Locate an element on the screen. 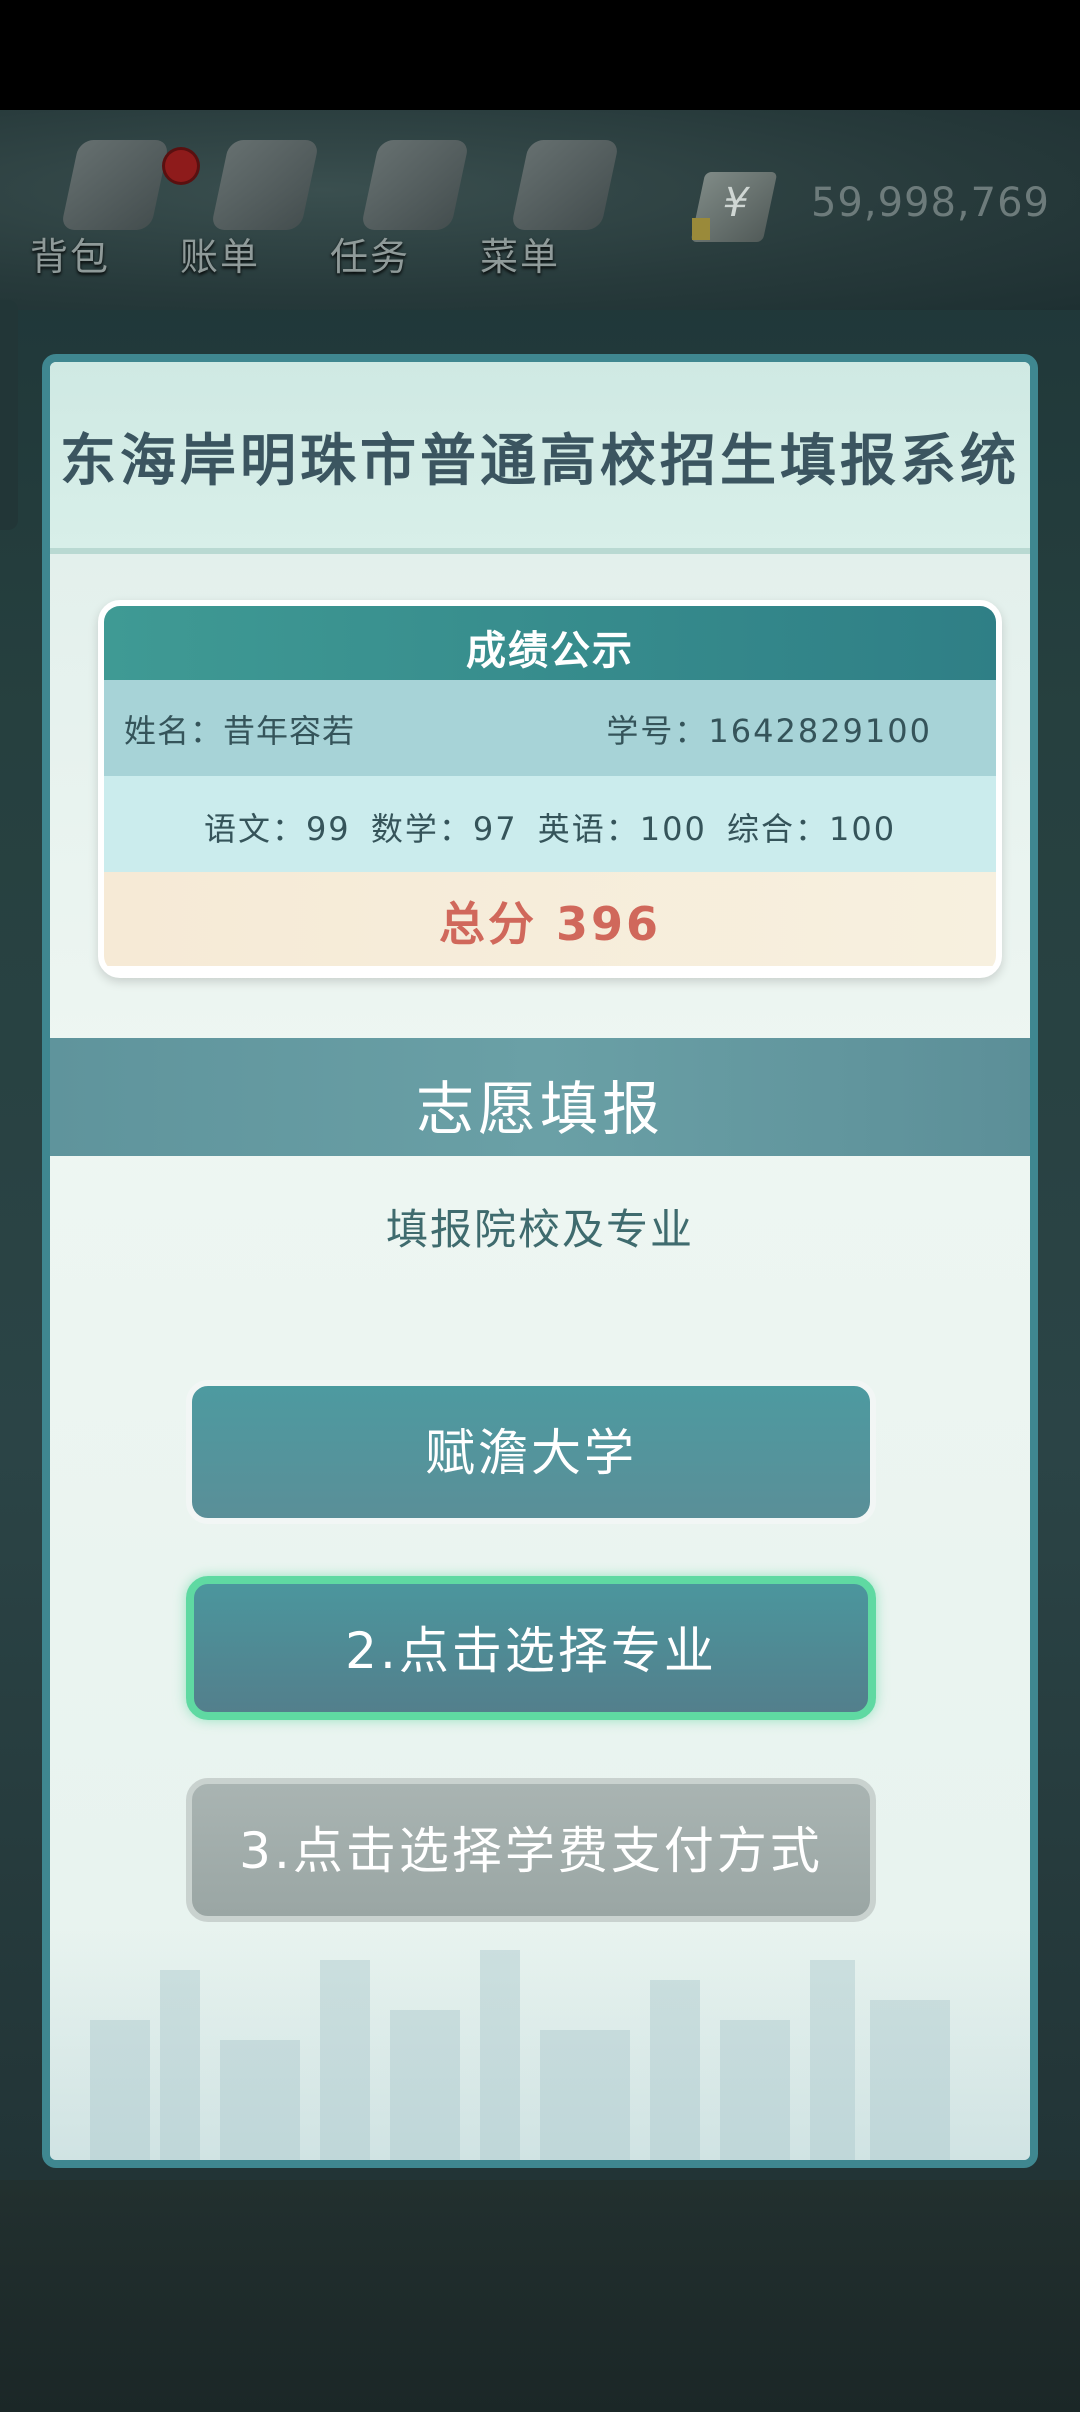 This screenshot has height=2412, width=1080. select-fee-button: 3.点击选择学费支付方式 is located at coordinates (531, 1850).